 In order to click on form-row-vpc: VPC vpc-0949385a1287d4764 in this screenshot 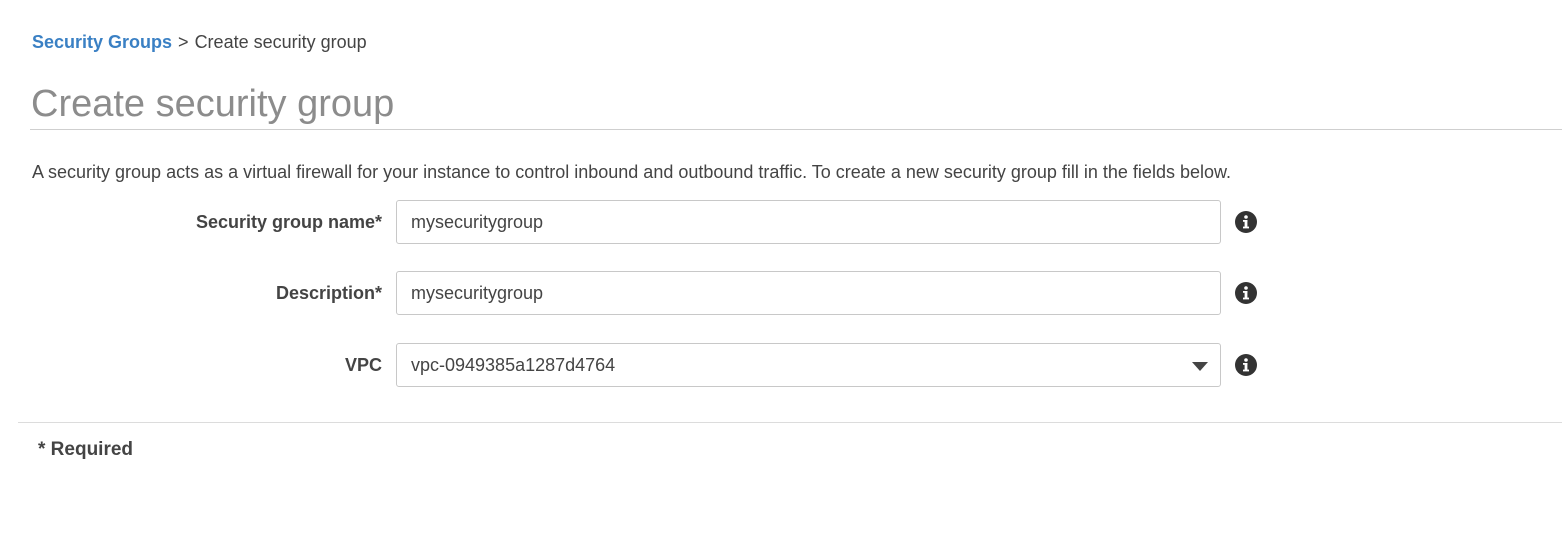, I will do `click(781, 365)`.